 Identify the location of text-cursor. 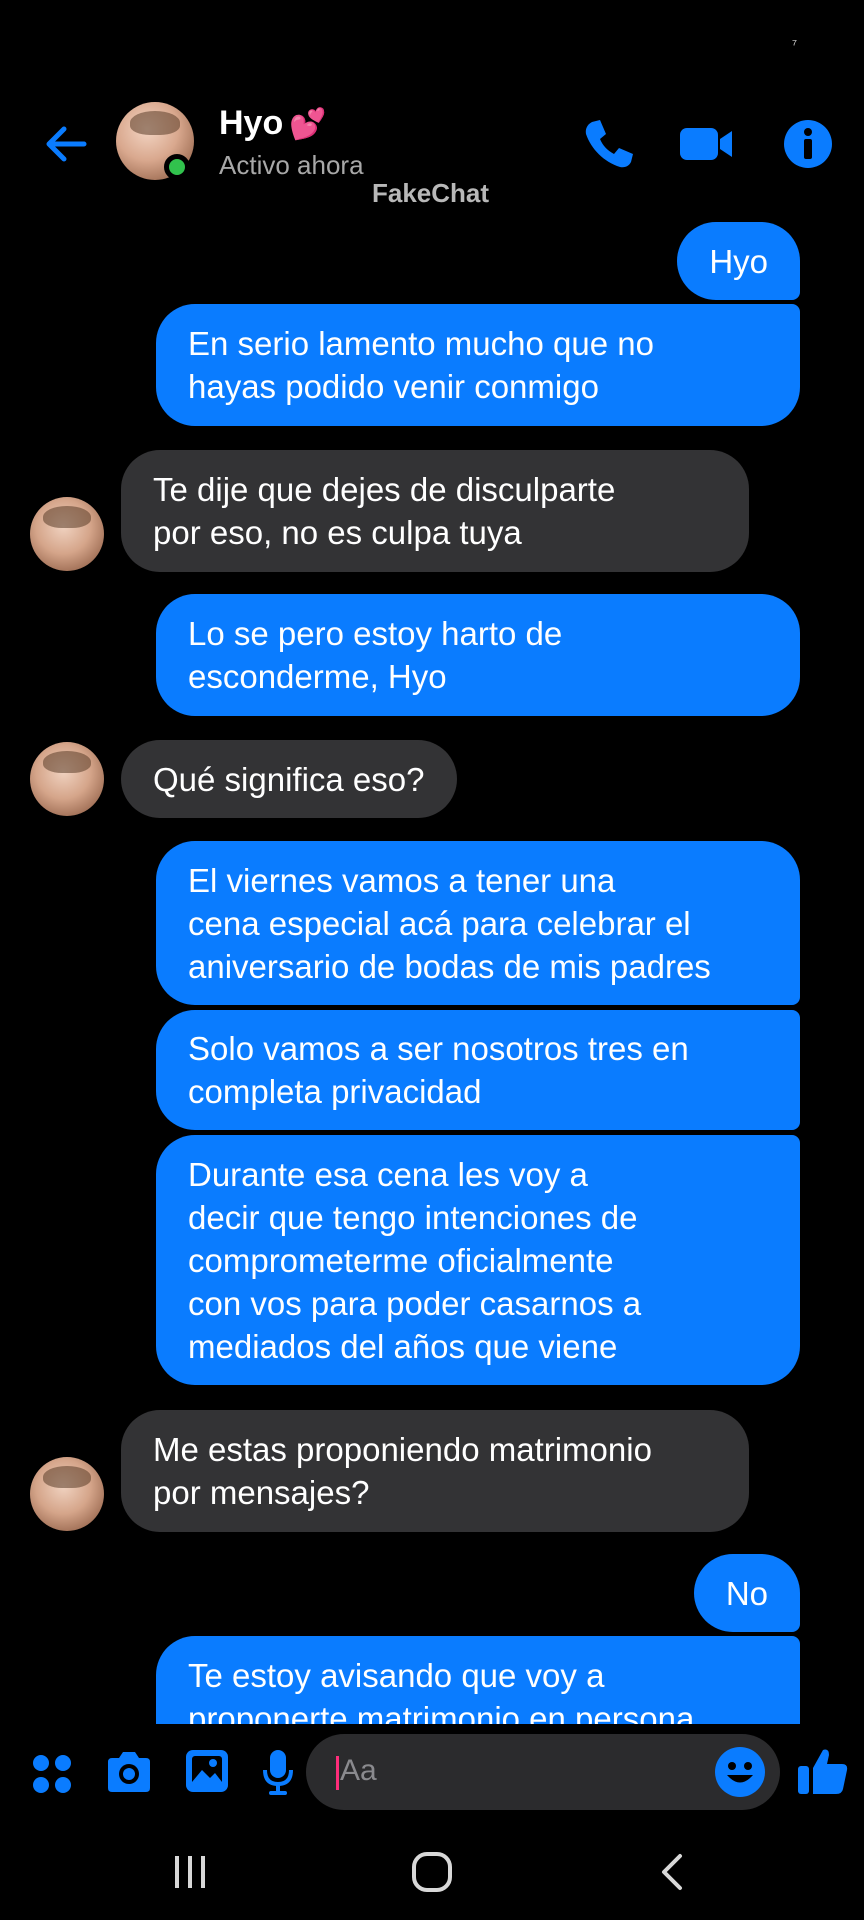
(337, 1773).